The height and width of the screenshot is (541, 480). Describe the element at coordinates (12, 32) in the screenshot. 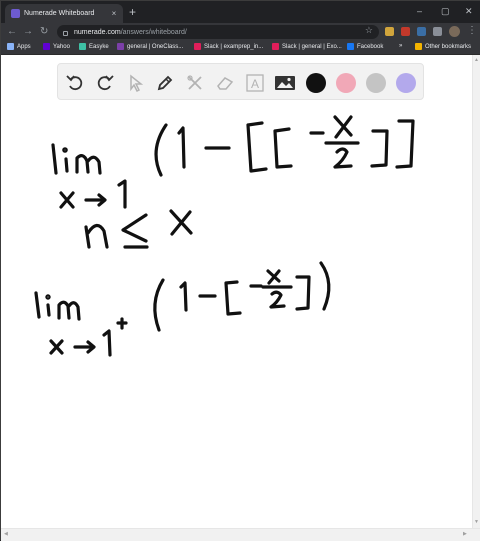

I see `back-arrow-icon: ←` at that location.